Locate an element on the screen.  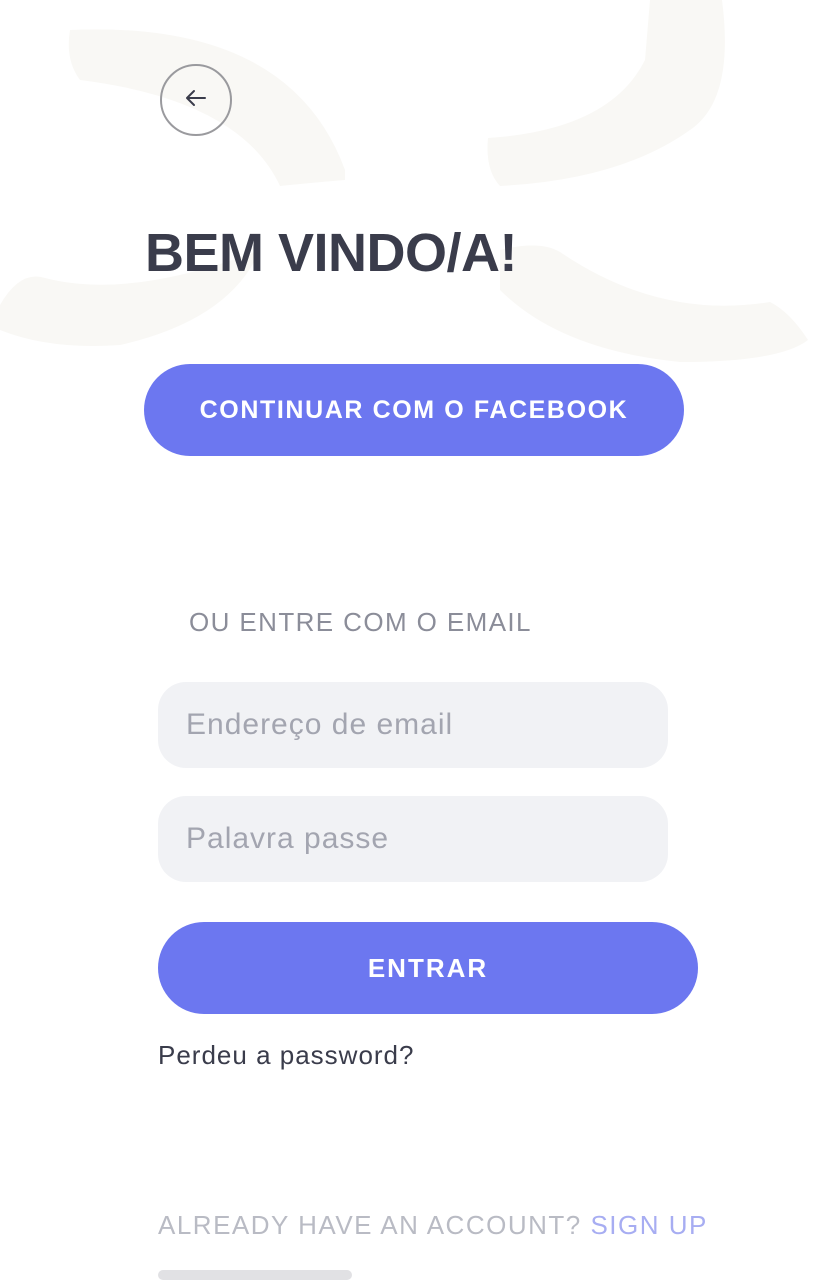
footer-text: ALREADY HAVE AN ACCOUNT? is located at coordinates (374, 1225).